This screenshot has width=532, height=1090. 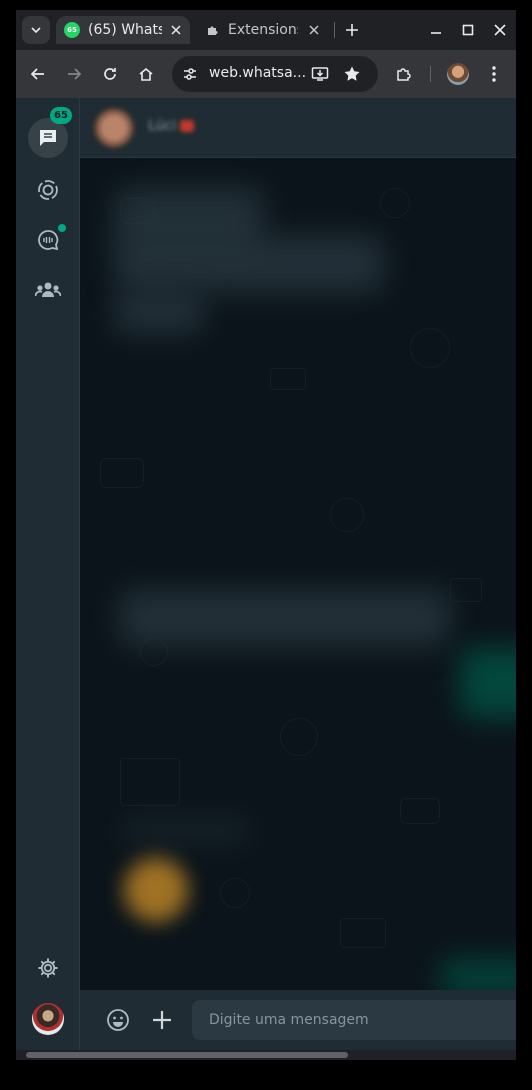 I want to click on attach-button, so click(x=162, y=1020).